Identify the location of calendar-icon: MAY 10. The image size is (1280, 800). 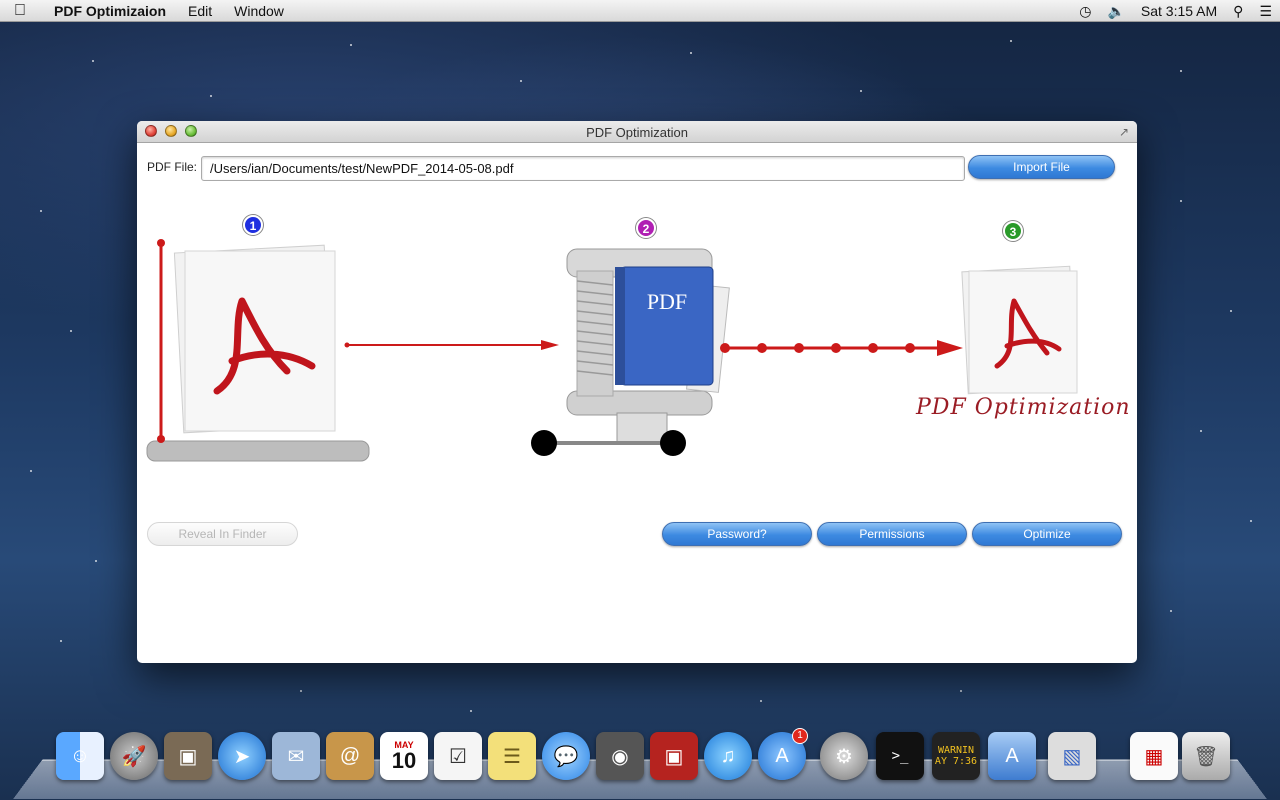
(404, 756).